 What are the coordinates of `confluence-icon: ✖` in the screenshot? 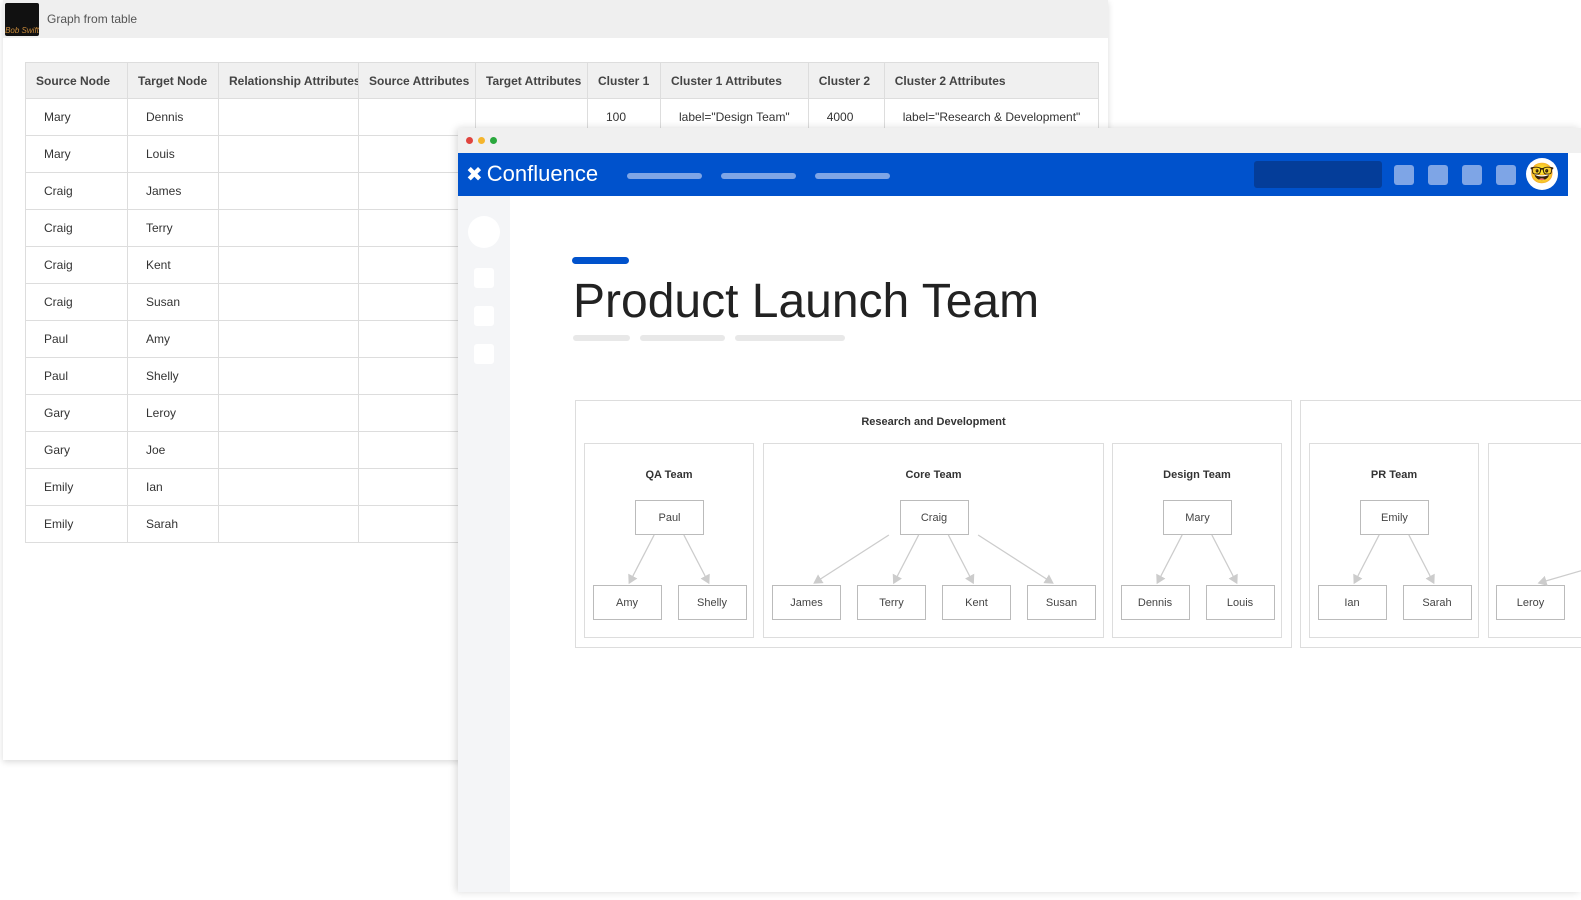 It's located at (474, 174).